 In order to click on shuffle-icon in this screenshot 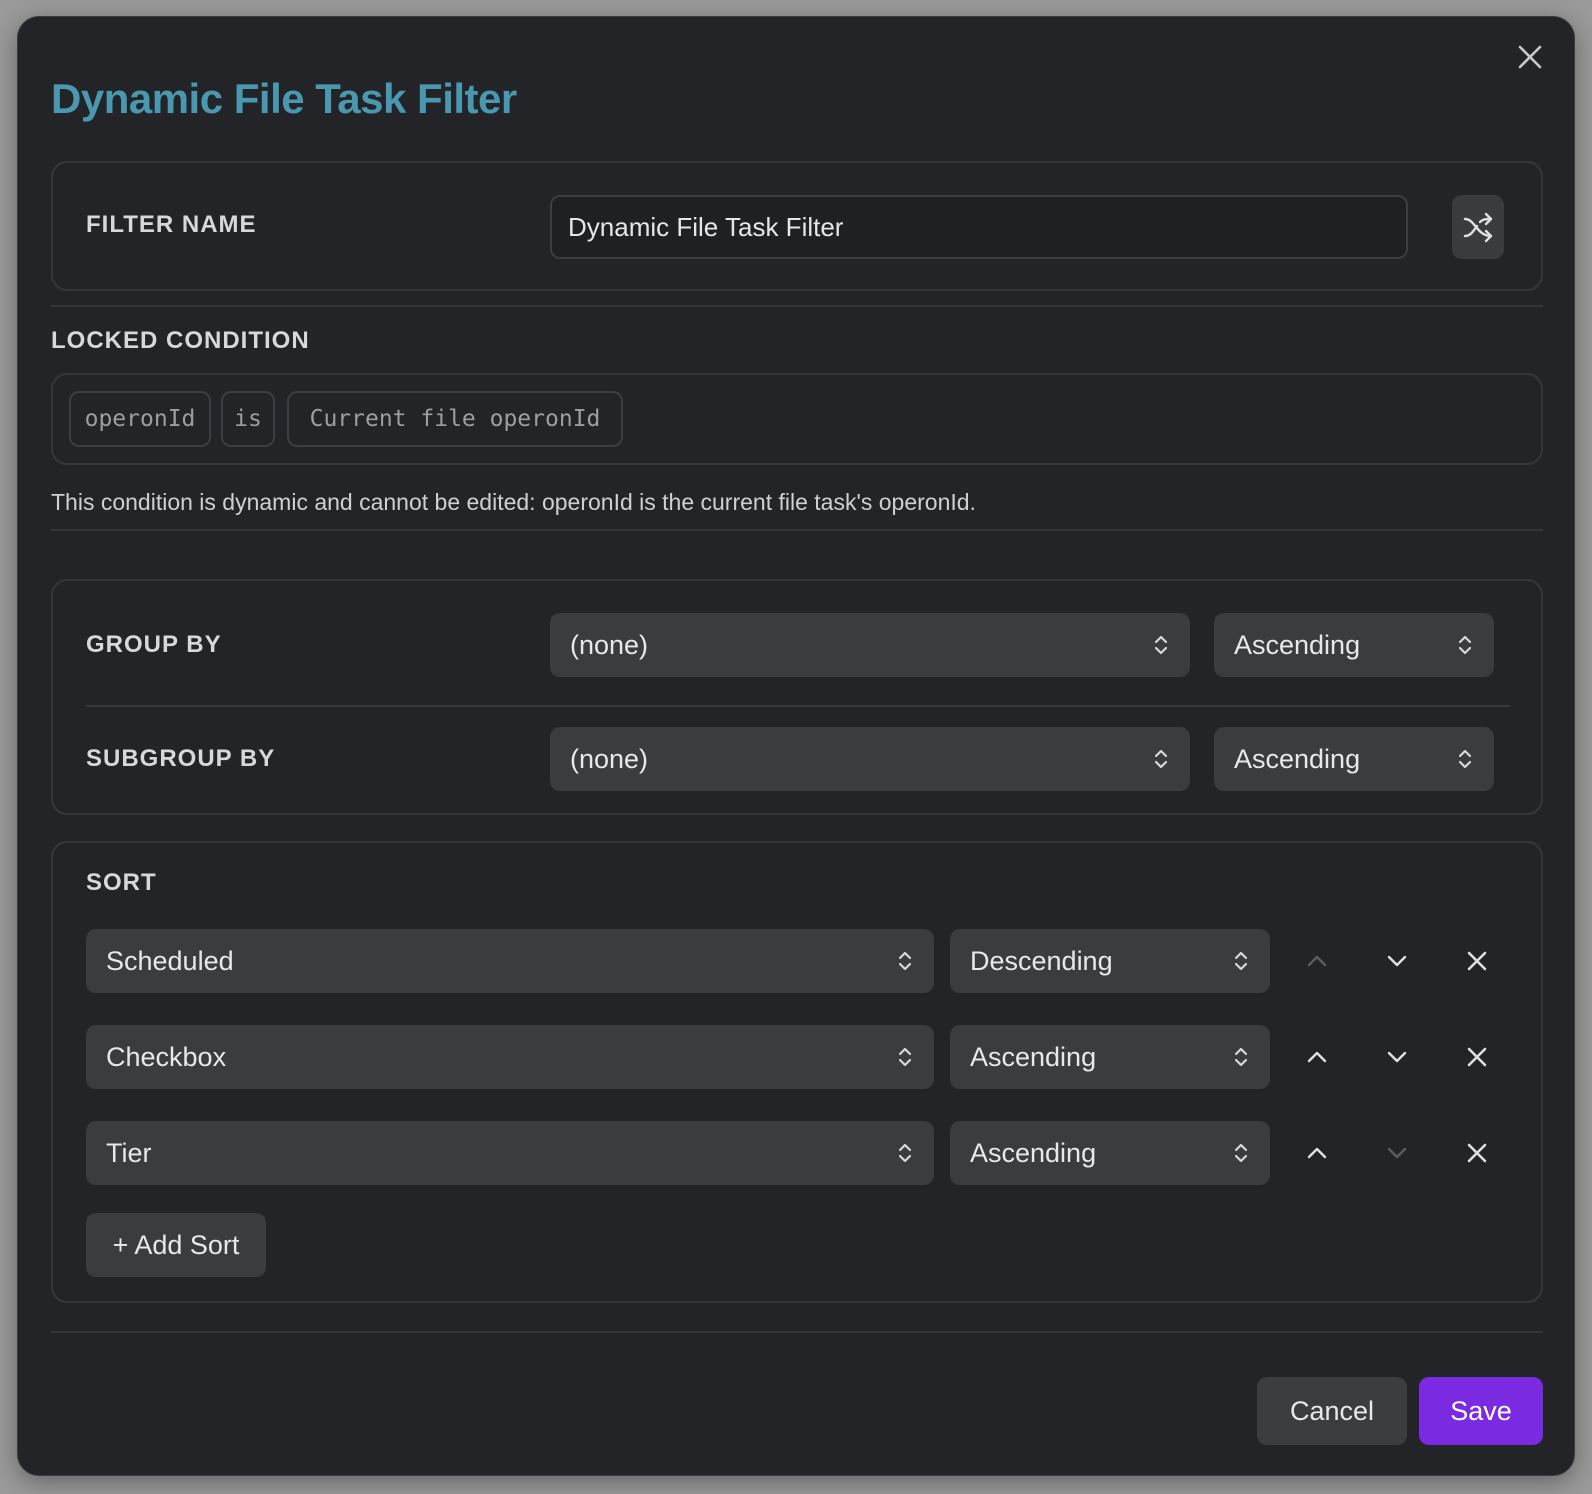, I will do `click(1478, 227)`.